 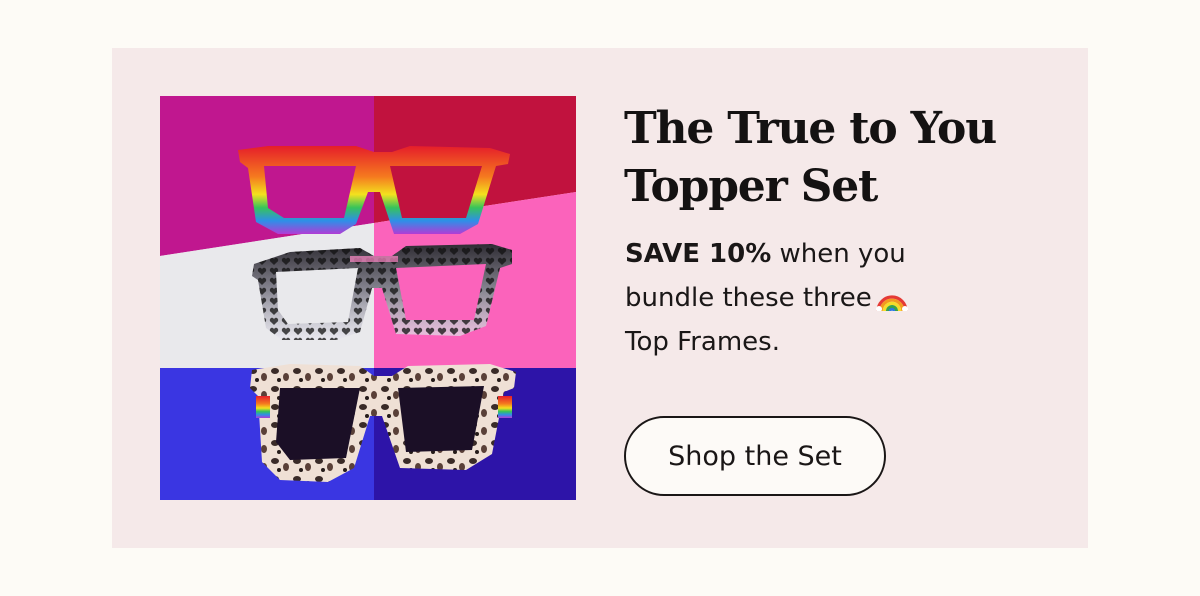 What do you see at coordinates (834, 158) in the screenshot?
I see `promo-title: The True to You Topper Set` at bounding box center [834, 158].